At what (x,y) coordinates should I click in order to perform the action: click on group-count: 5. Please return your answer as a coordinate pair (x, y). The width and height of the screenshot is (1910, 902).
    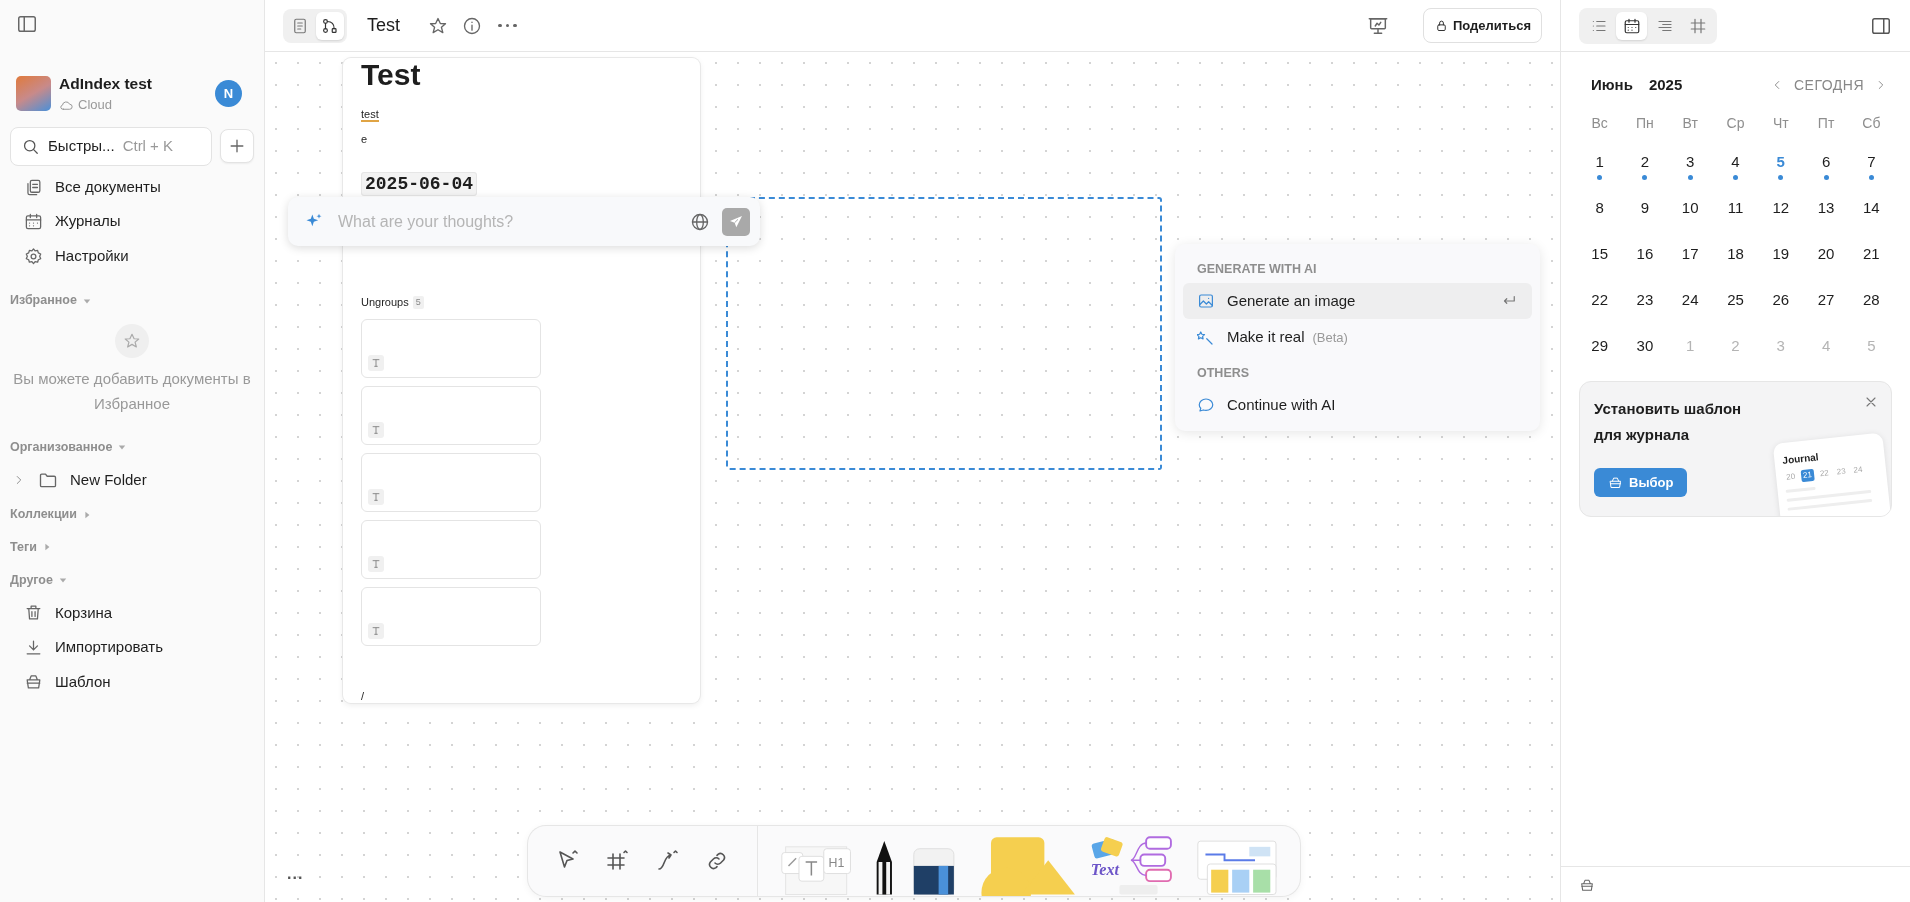
    Looking at the image, I should click on (418, 302).